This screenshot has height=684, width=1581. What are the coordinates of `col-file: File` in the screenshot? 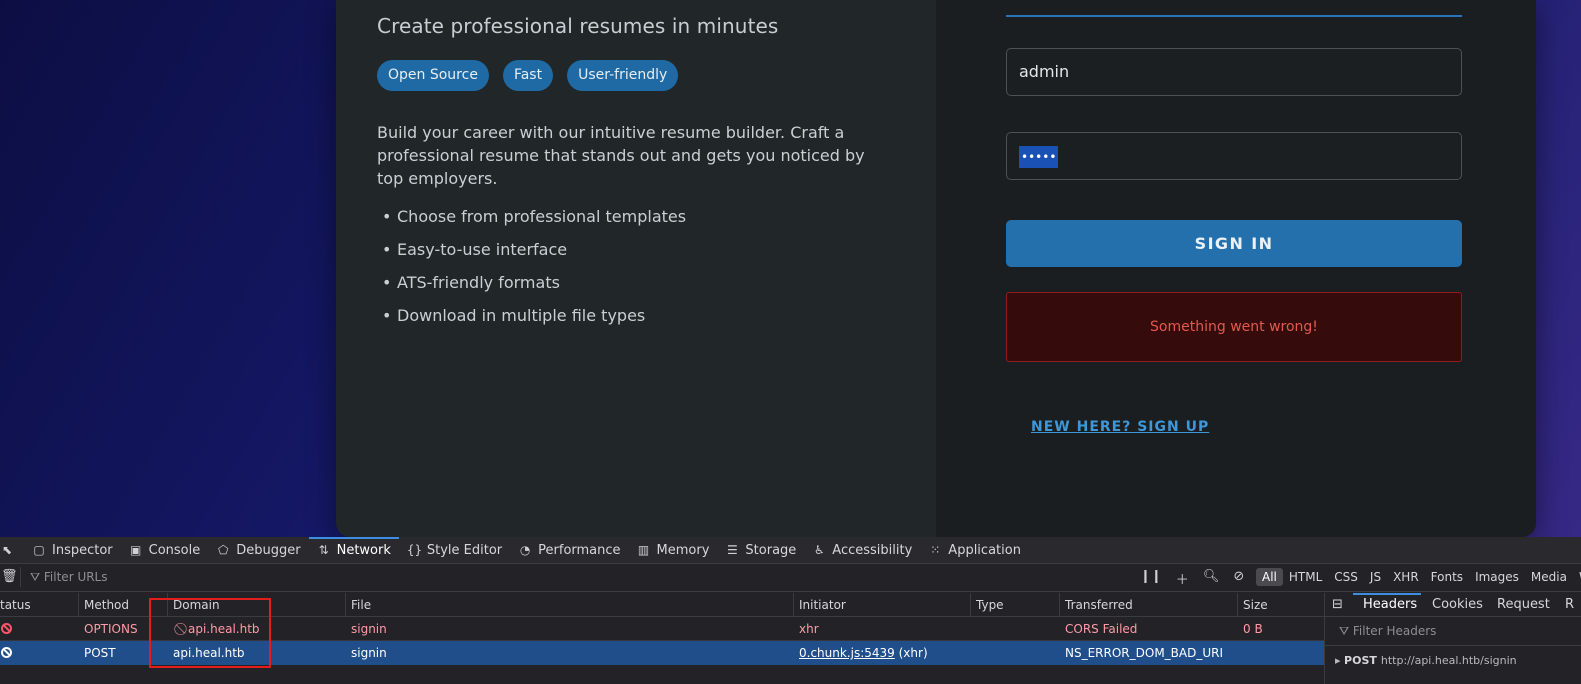 It's located at (361, 605).